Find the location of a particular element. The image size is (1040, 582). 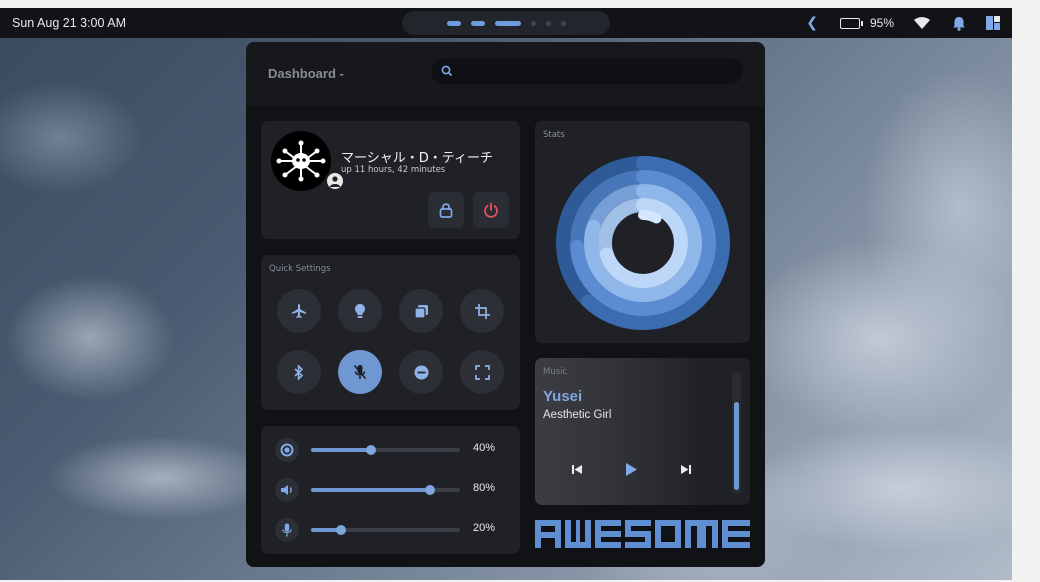

volume-fill is located at coordinates (371, 490).